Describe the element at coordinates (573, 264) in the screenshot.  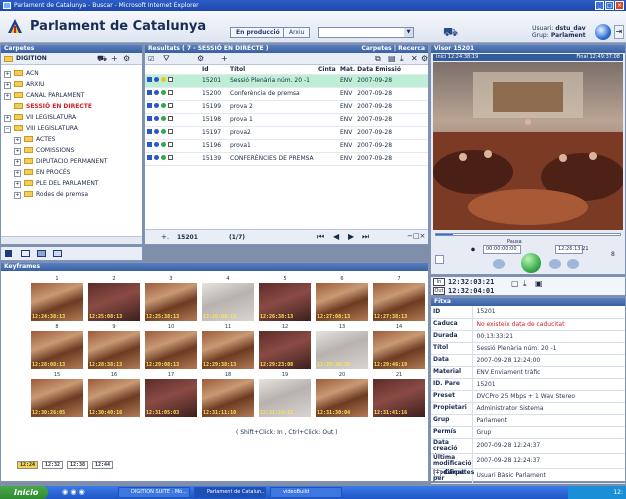
I see `next-frame-button` at that location.